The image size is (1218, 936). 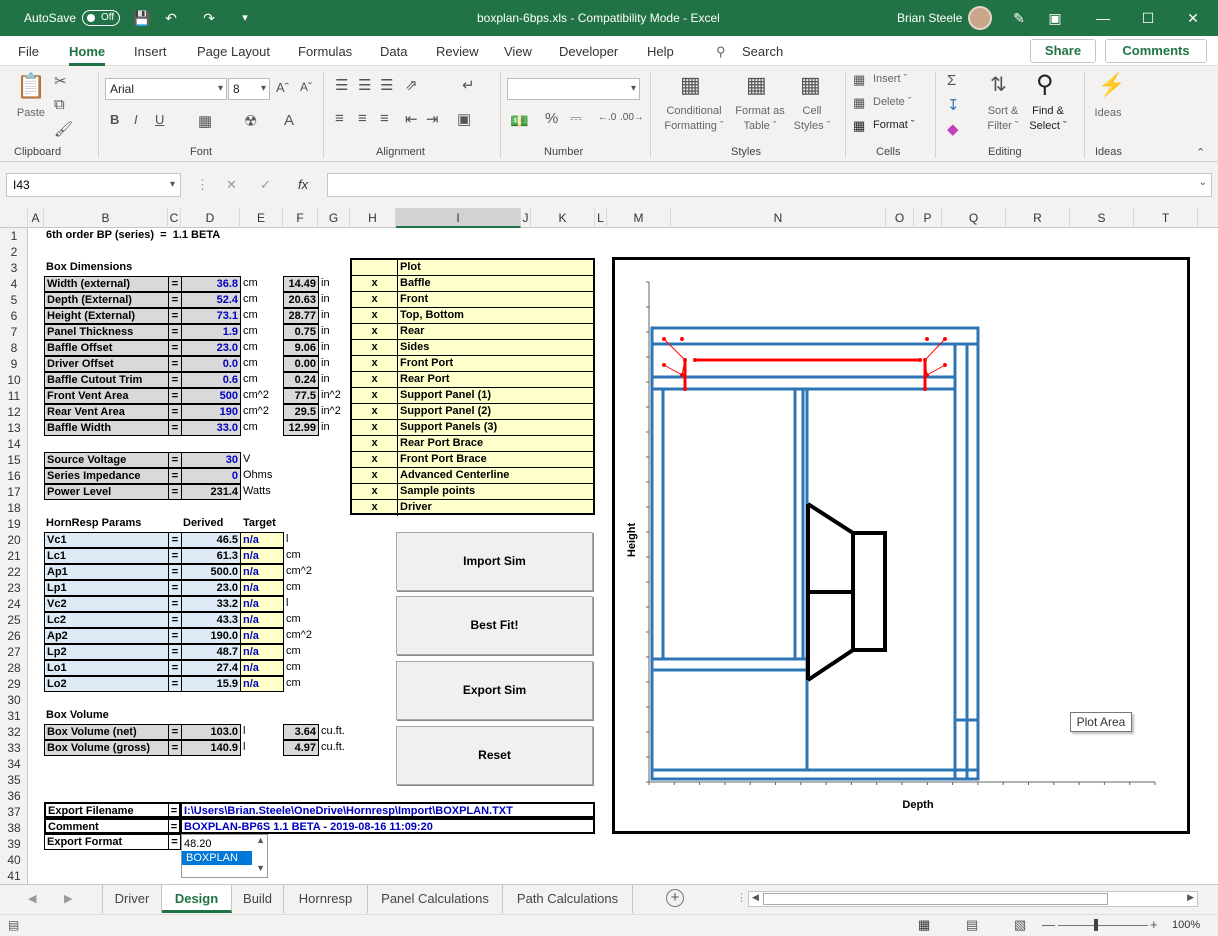 I want to click on accounting-icon: 💵, so click(x=519, y=121).